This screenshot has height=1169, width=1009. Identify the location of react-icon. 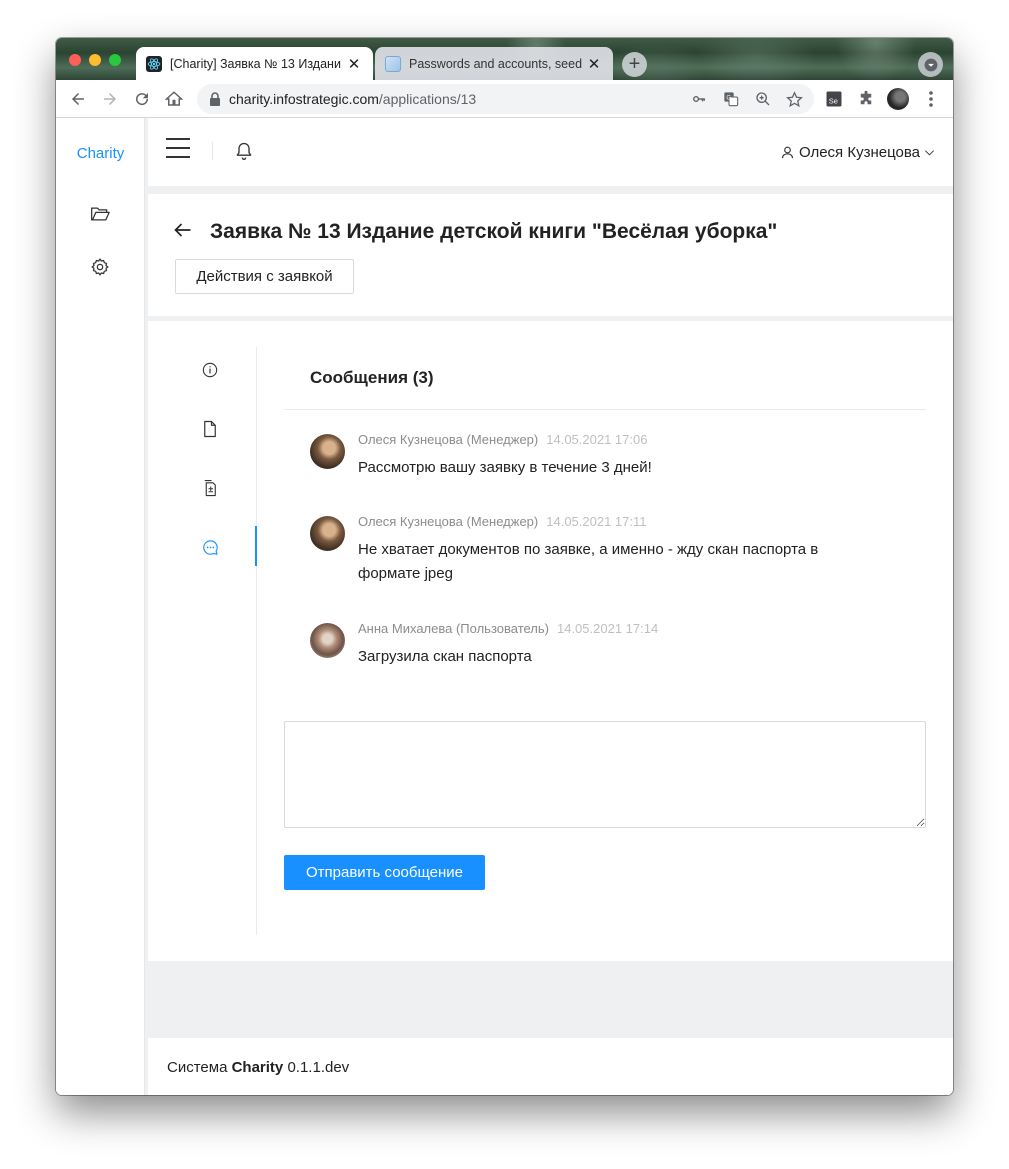
(154, 63).